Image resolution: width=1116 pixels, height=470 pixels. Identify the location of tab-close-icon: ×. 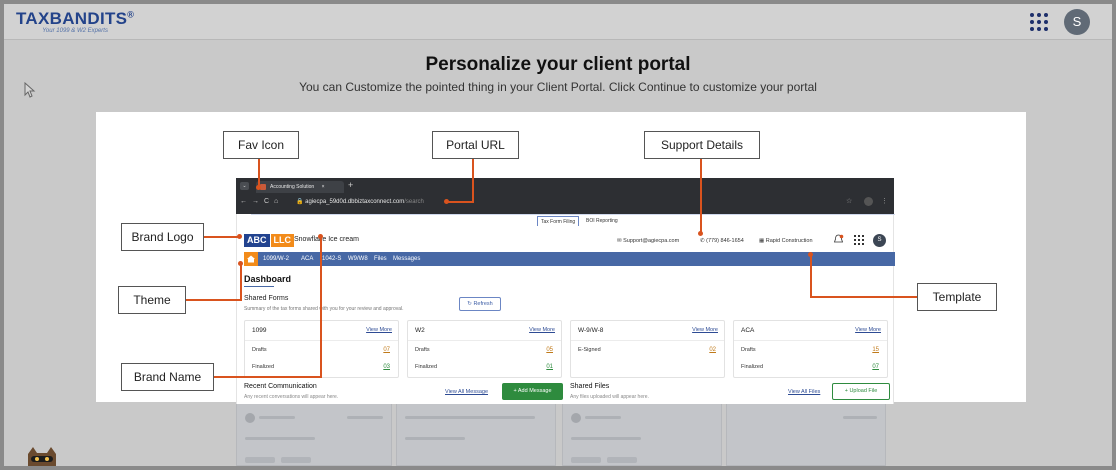
(323, 187).